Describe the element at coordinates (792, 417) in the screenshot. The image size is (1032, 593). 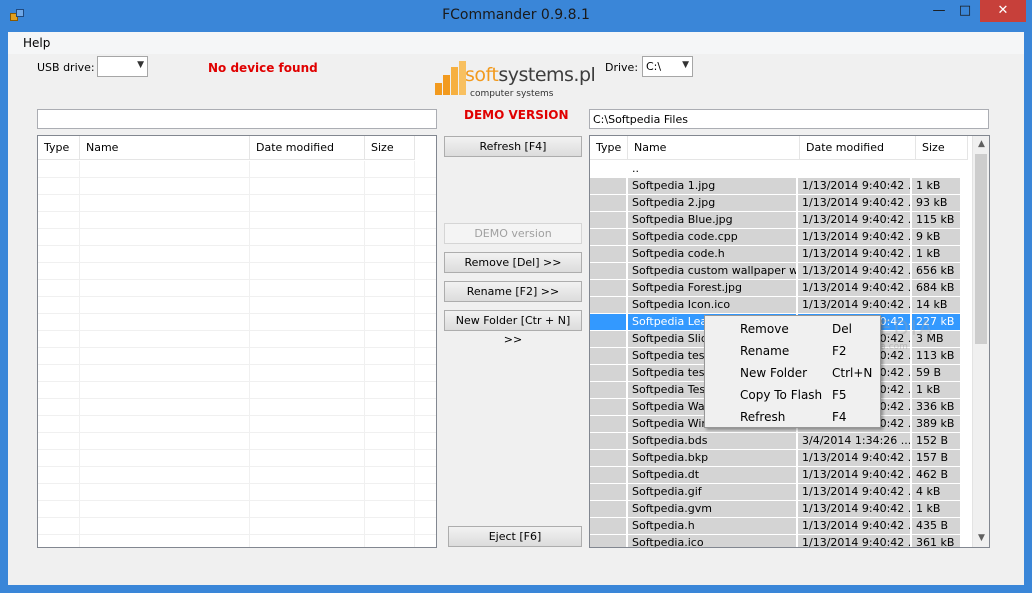
I see `context-menu-item-refresh: Refresh F4` at that location.